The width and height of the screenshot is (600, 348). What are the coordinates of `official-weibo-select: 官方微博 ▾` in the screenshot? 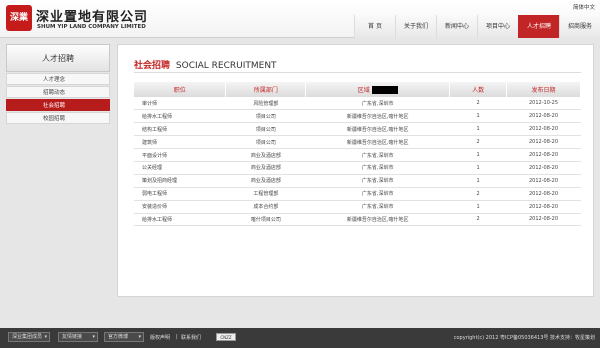 It's located at (124, 337).